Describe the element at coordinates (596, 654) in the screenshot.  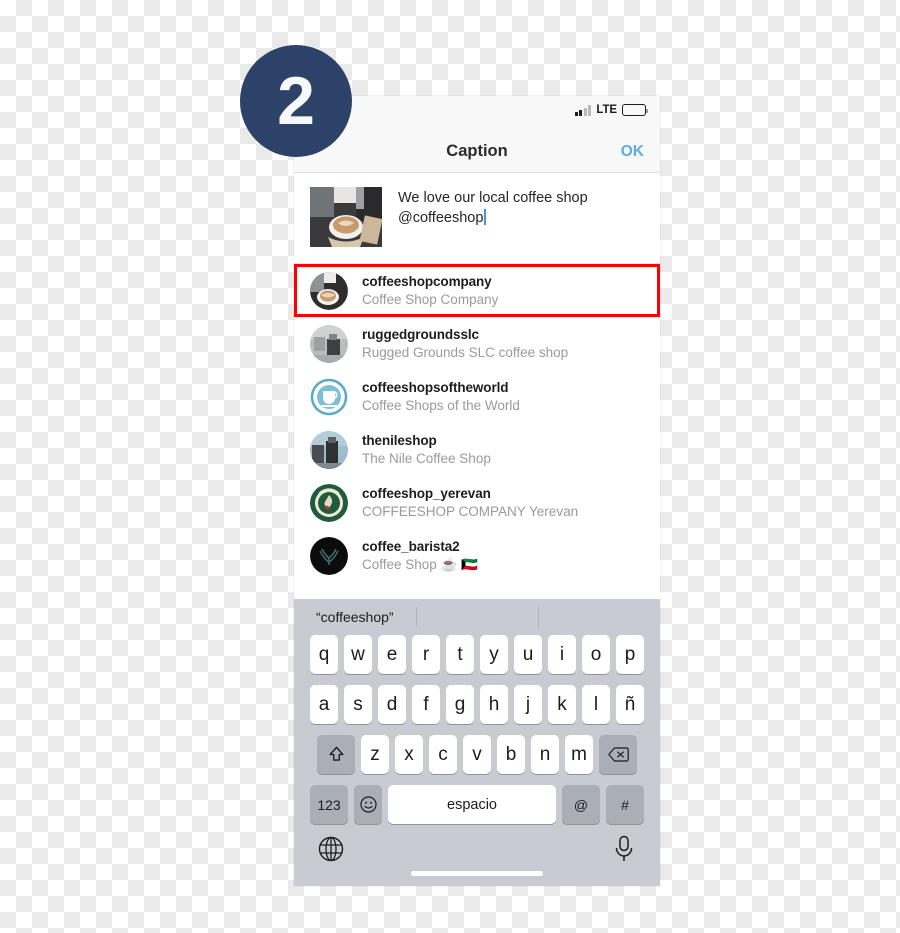
I see `key-o: o` at that location.